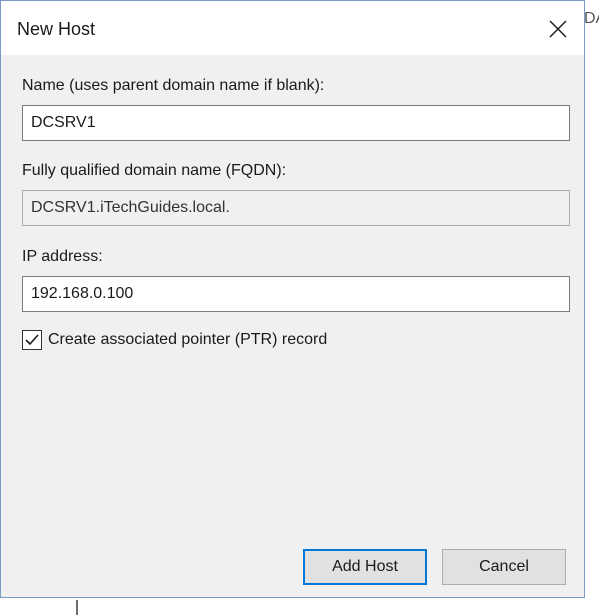 The height and width of the screenshot is (615, 599). I want to click on background-window-text: DA, so click(591, 18).